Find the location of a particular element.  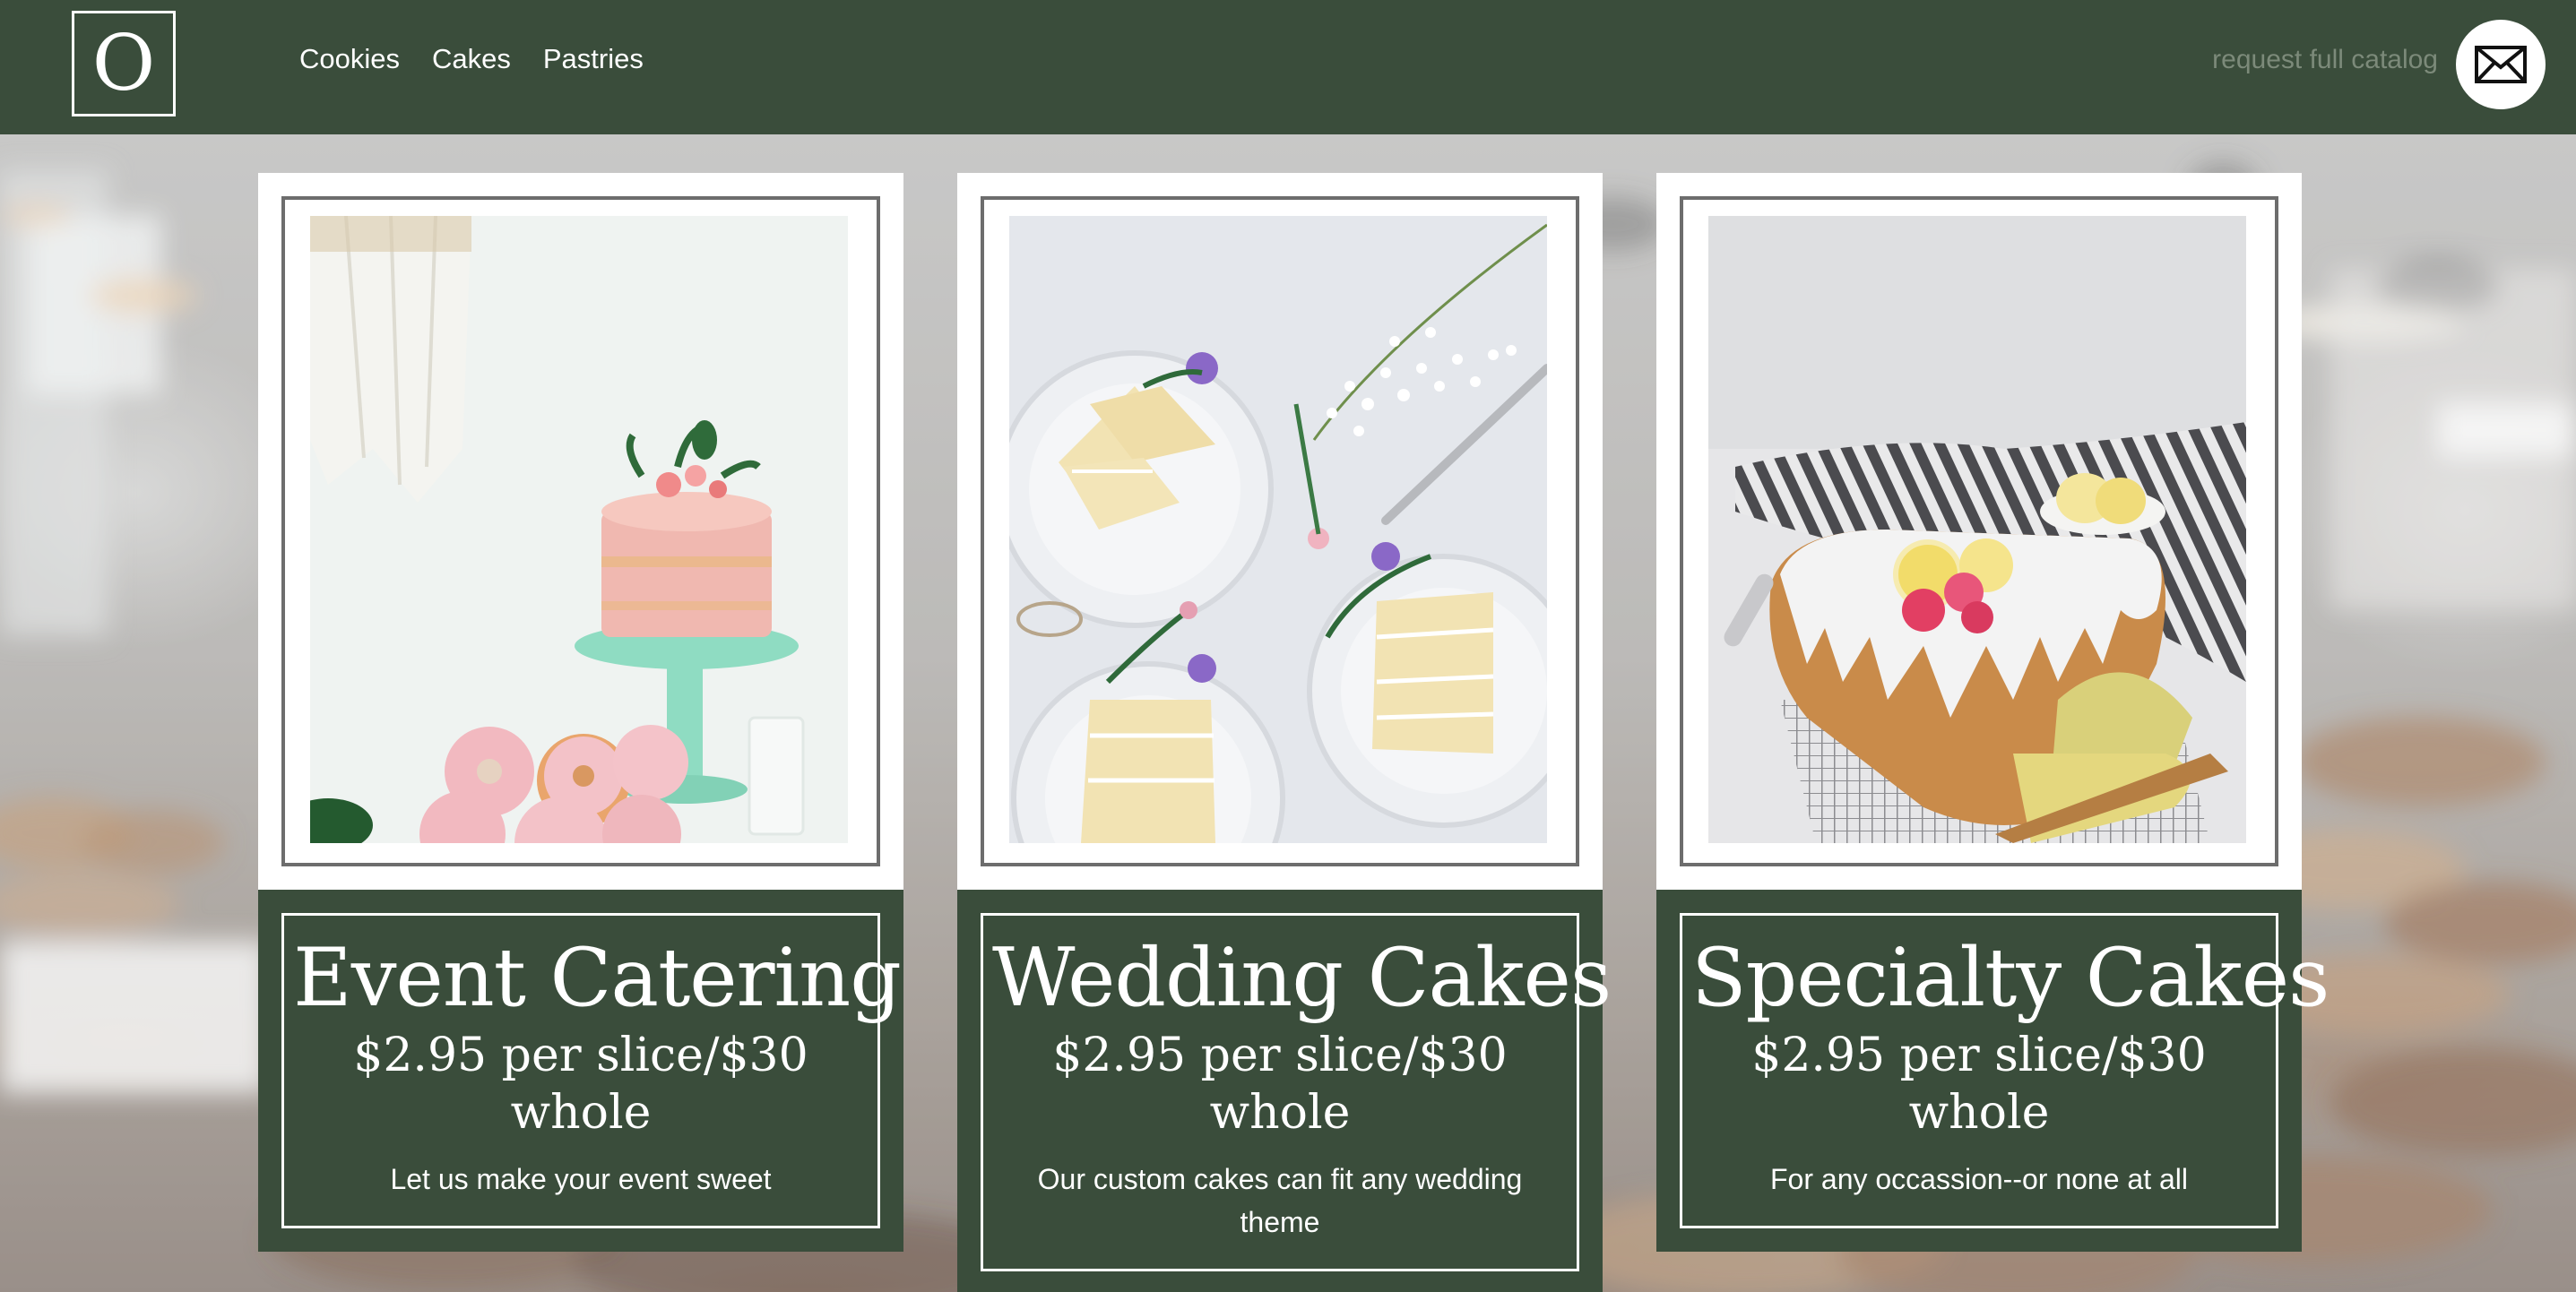

card-title: Event Catering is located at coordinates (597, 978).